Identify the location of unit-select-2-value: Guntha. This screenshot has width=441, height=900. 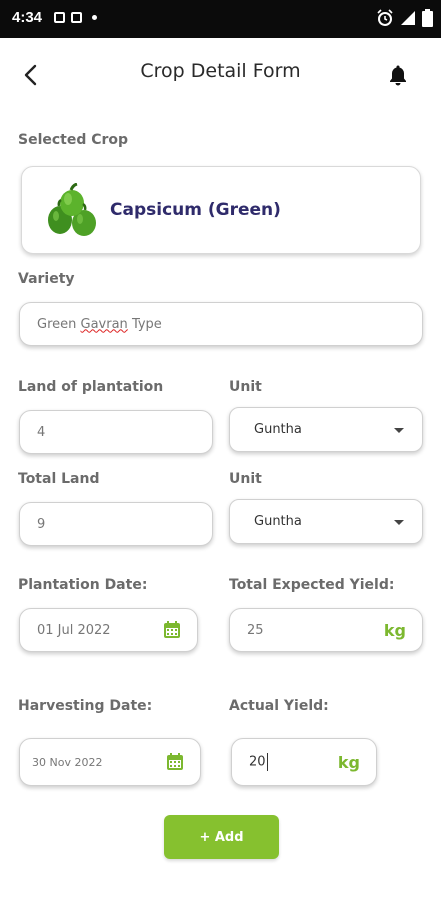
(278, 521).